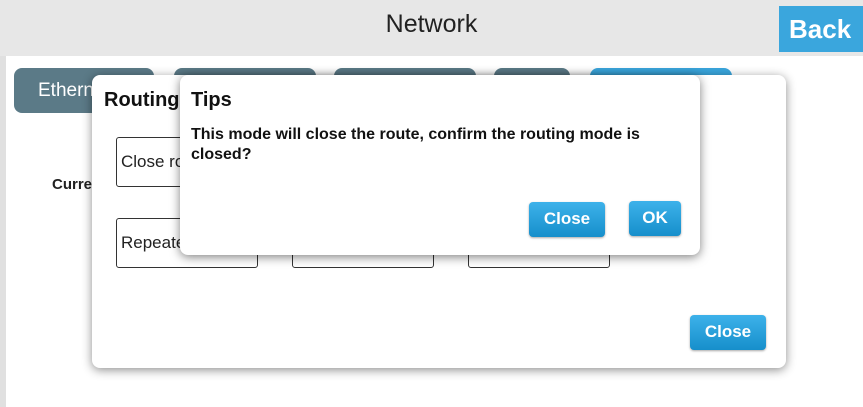 The width and height of the screenshot is (863, 407). Describe the element at coordinates (142, 100) in the screenshot. I see `routing-dialog-title: Routing` at that location.